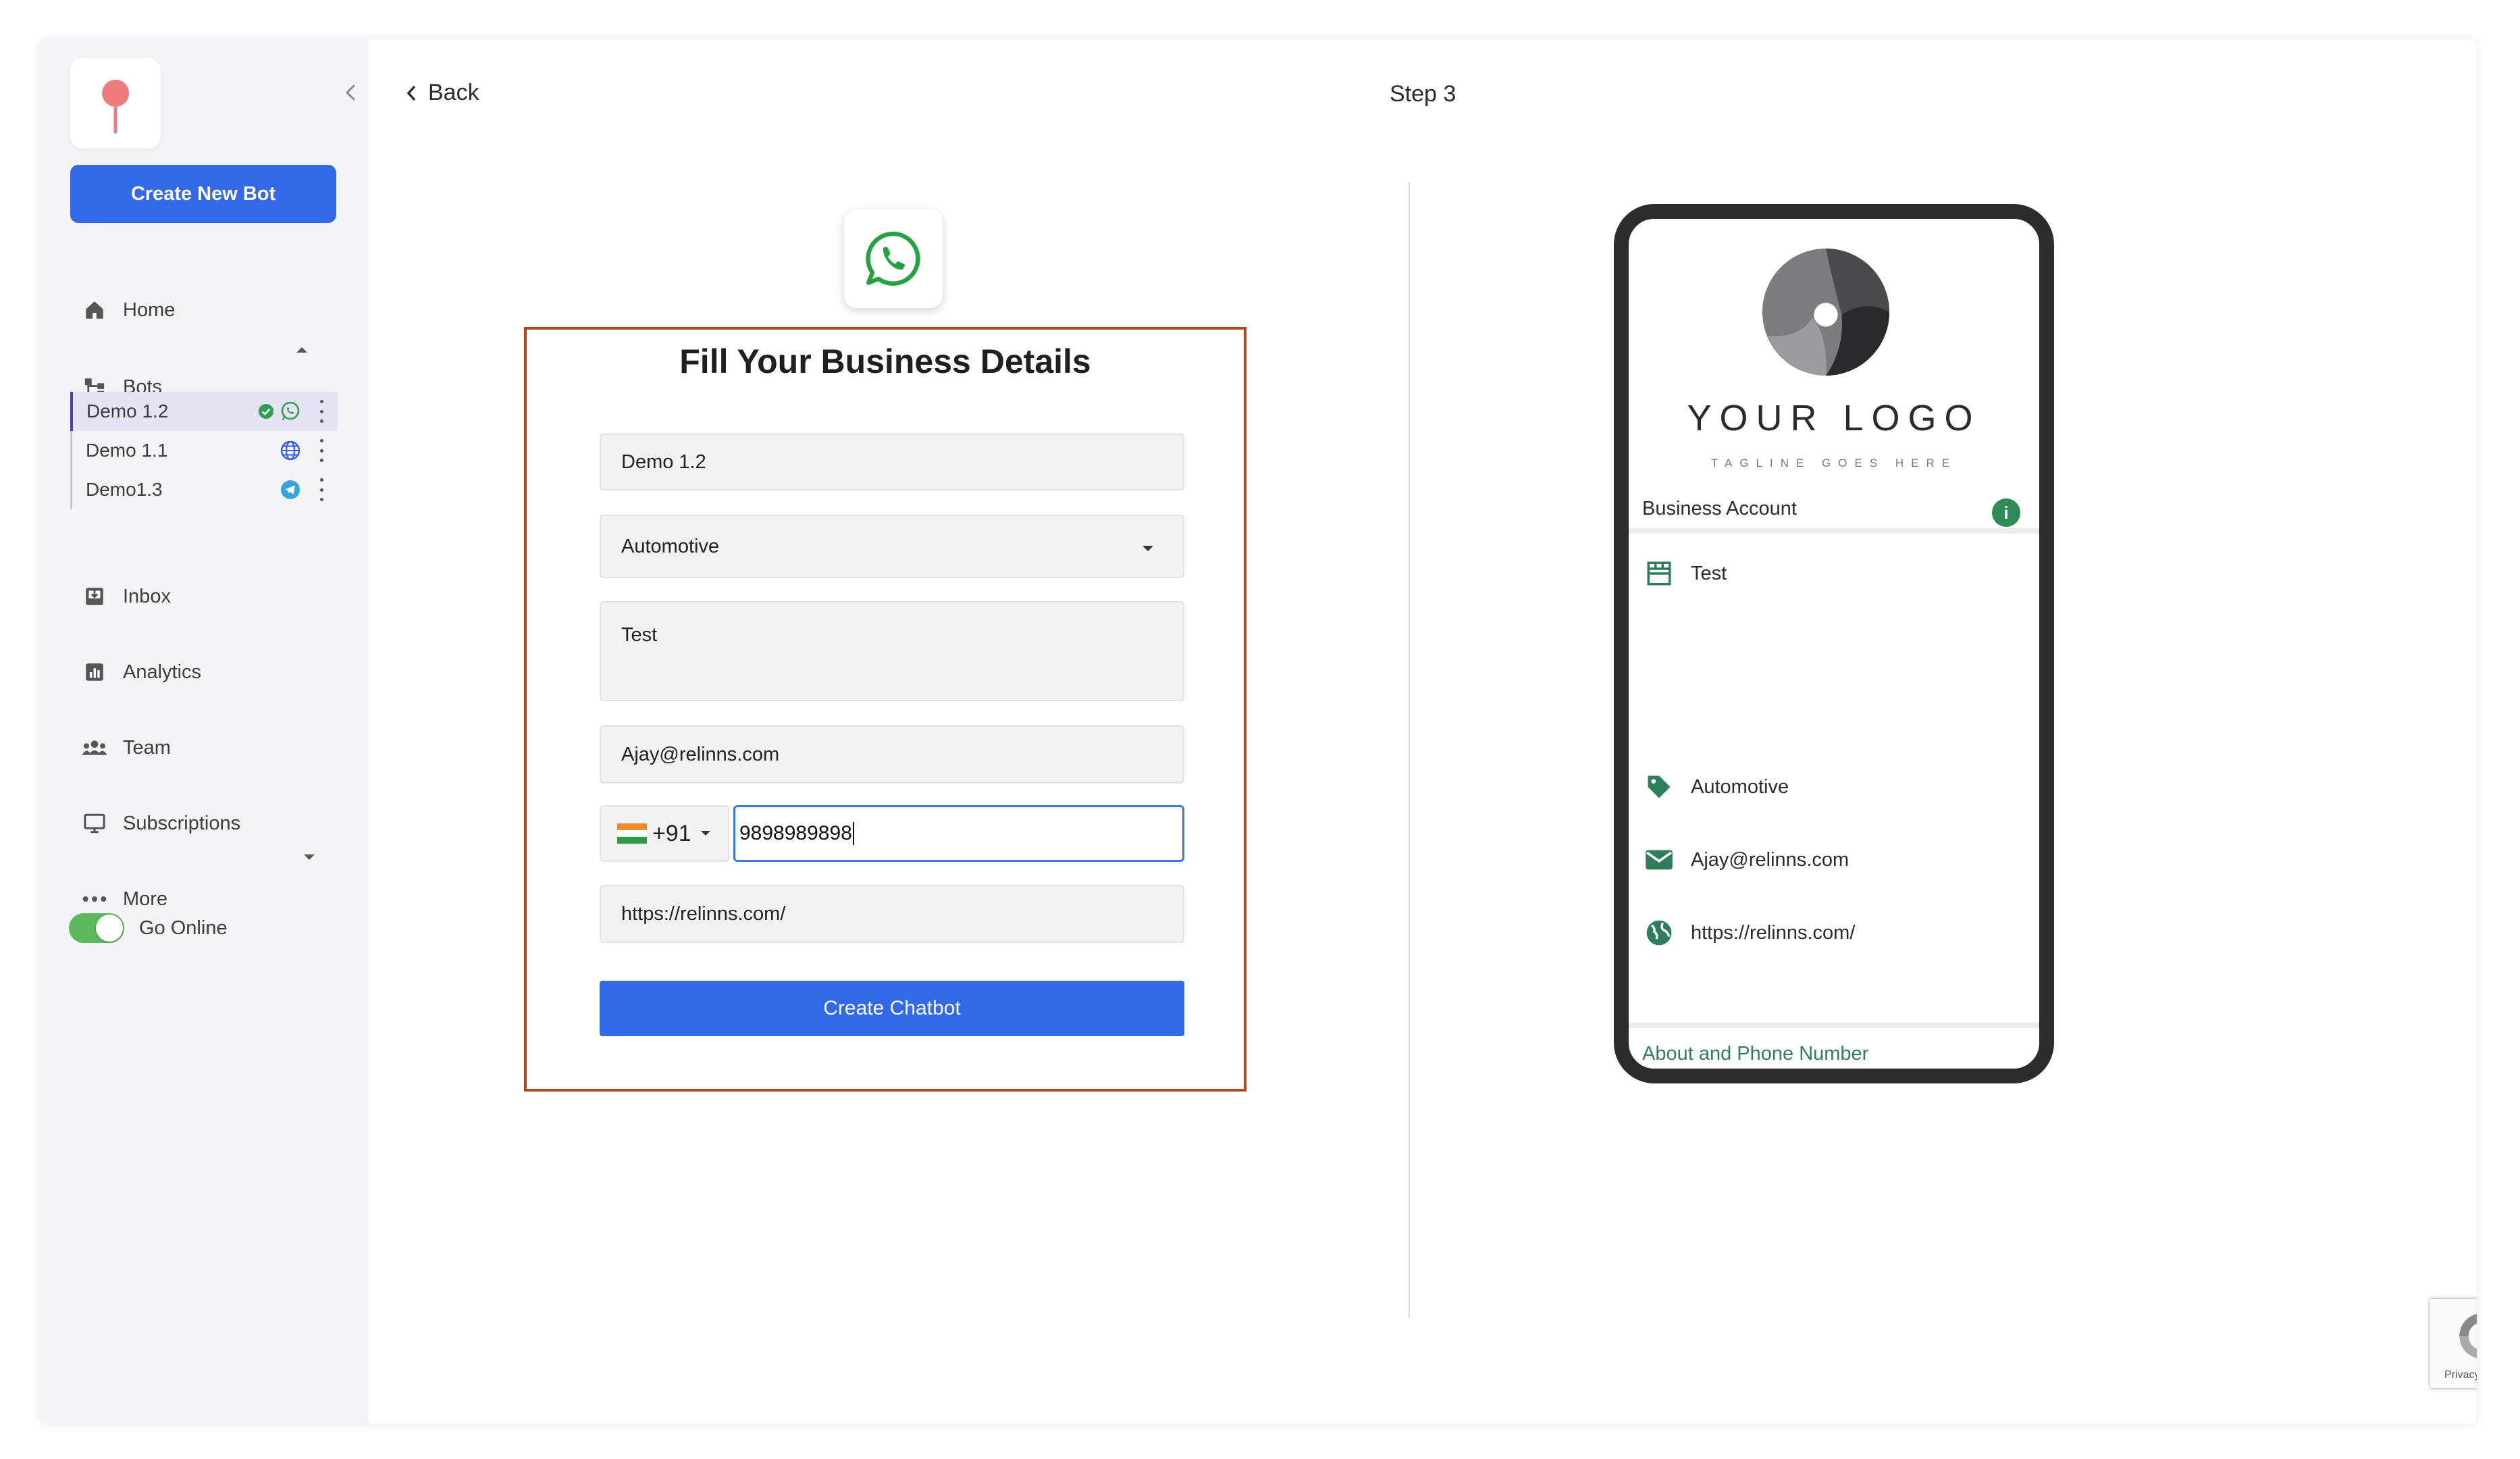 This screenshot has width=2520, height=1459. What do you see at coordinates (892, 754) in the screenshot?
I see `email-input: Ajay@relinns.com` at bounding box center [892, 754].